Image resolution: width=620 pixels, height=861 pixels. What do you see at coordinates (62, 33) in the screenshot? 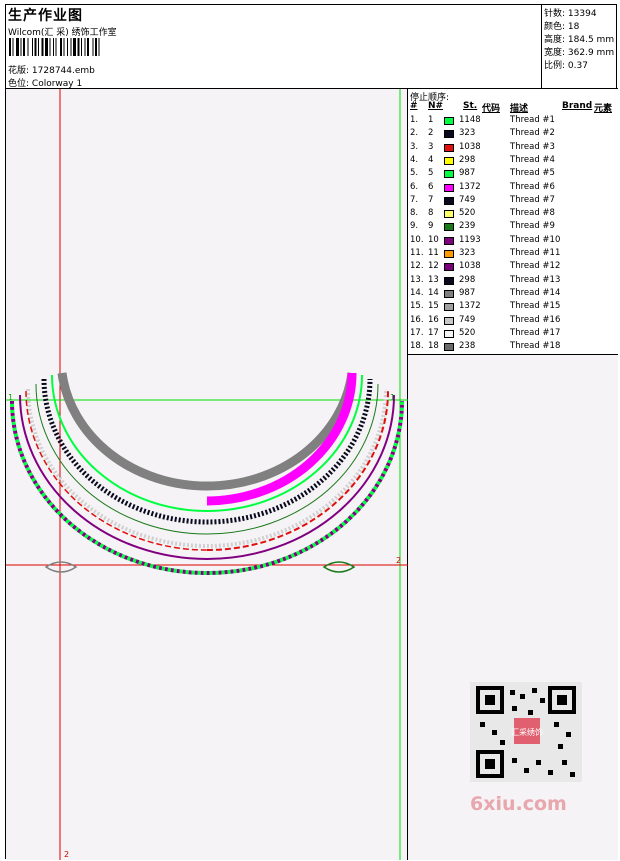
I see `company-name: Wilcom(汇 采) 绣饰工作室` at bounding box center [62, 33].